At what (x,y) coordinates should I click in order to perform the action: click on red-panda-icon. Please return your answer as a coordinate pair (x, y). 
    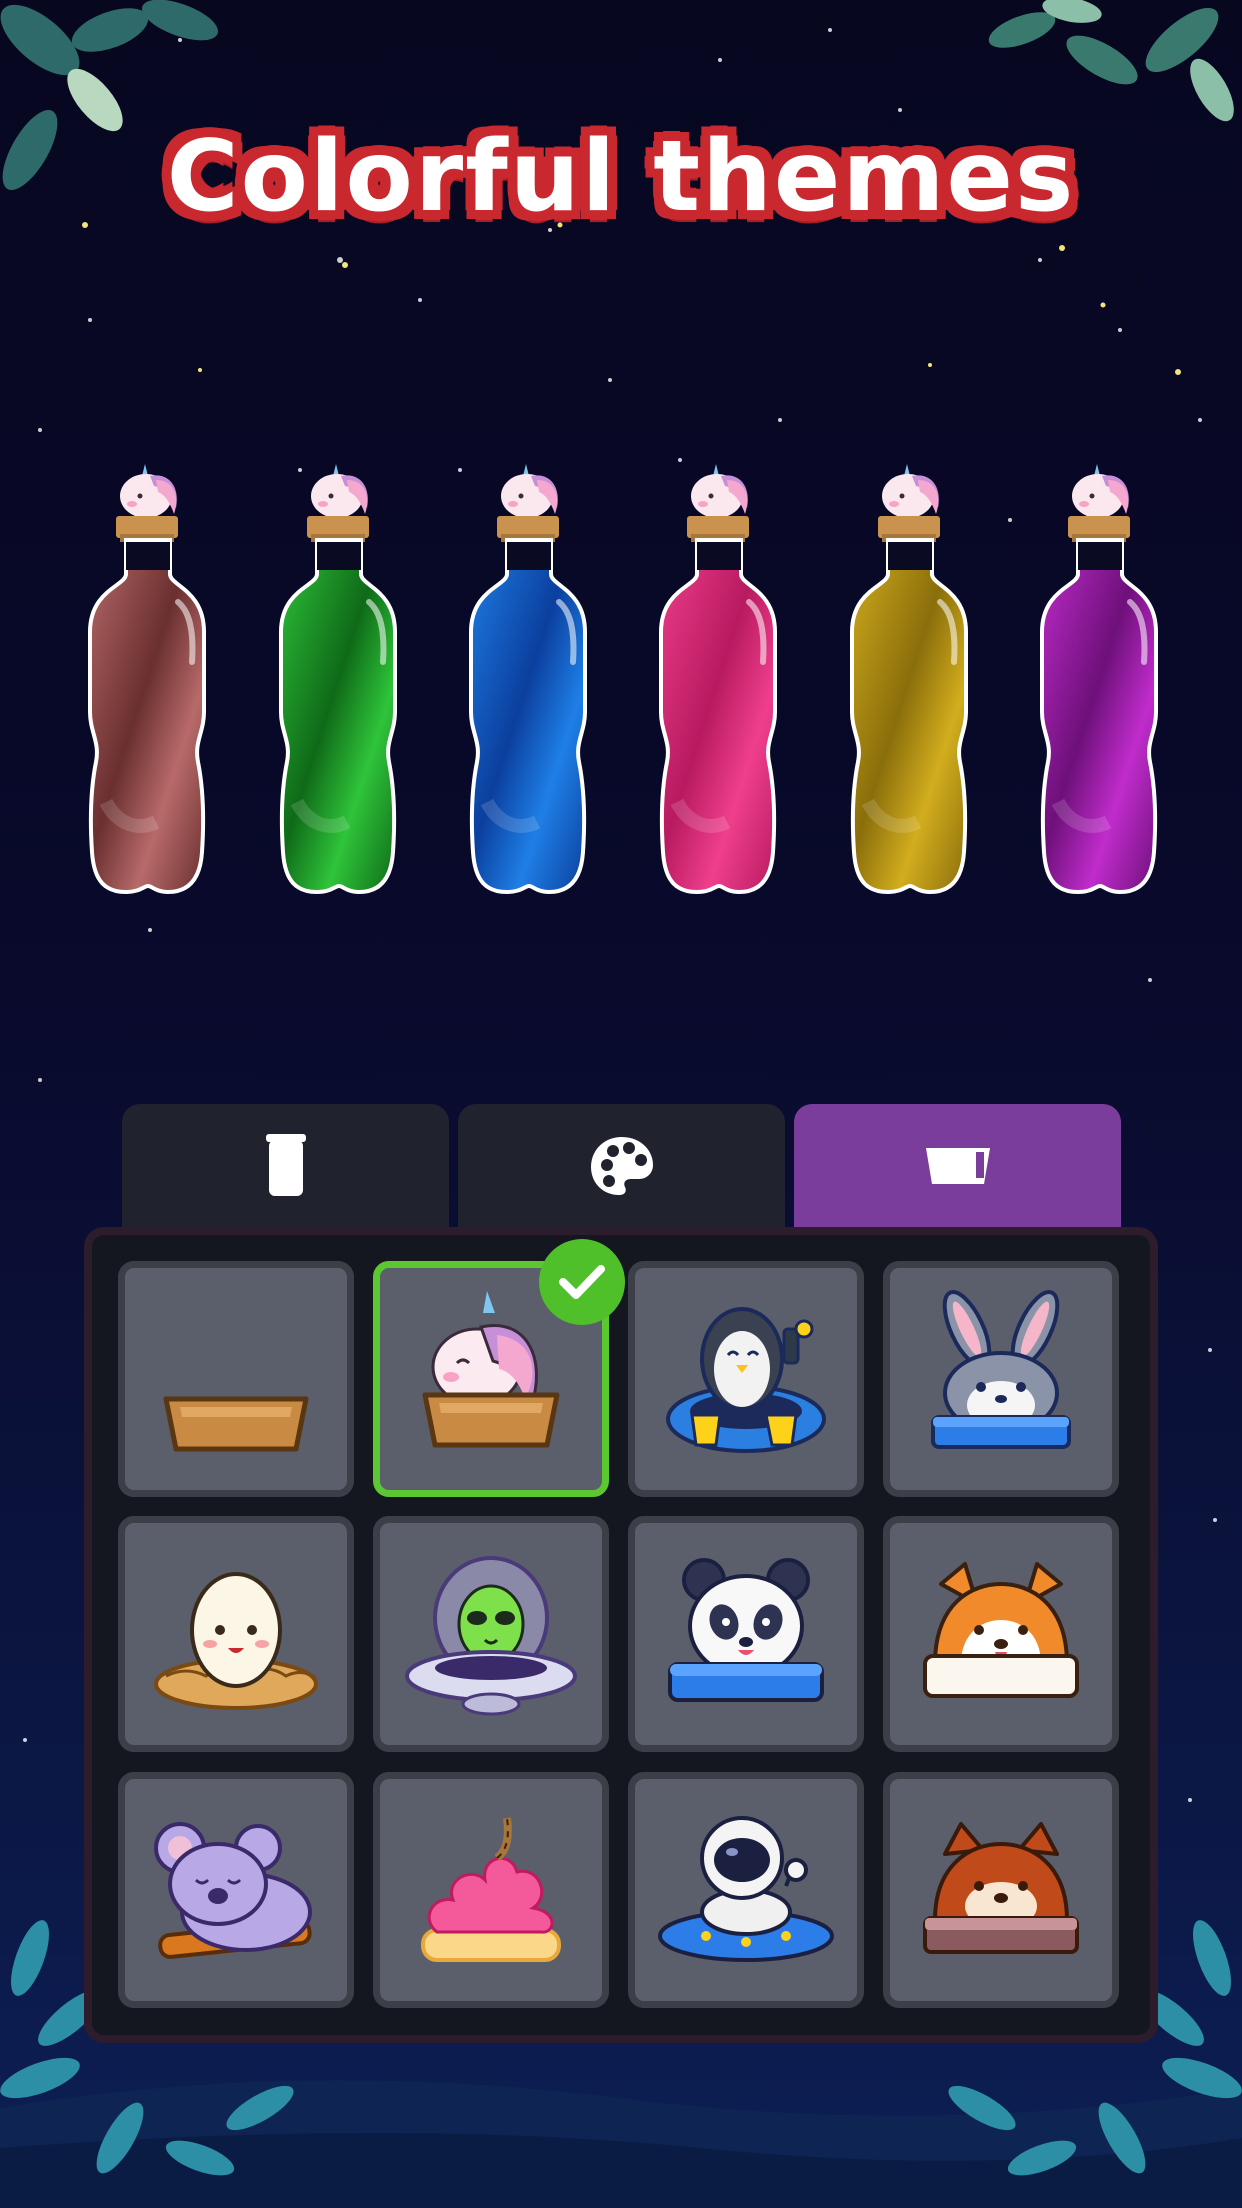
    Looking at the image, I should click on (1001, 1888).